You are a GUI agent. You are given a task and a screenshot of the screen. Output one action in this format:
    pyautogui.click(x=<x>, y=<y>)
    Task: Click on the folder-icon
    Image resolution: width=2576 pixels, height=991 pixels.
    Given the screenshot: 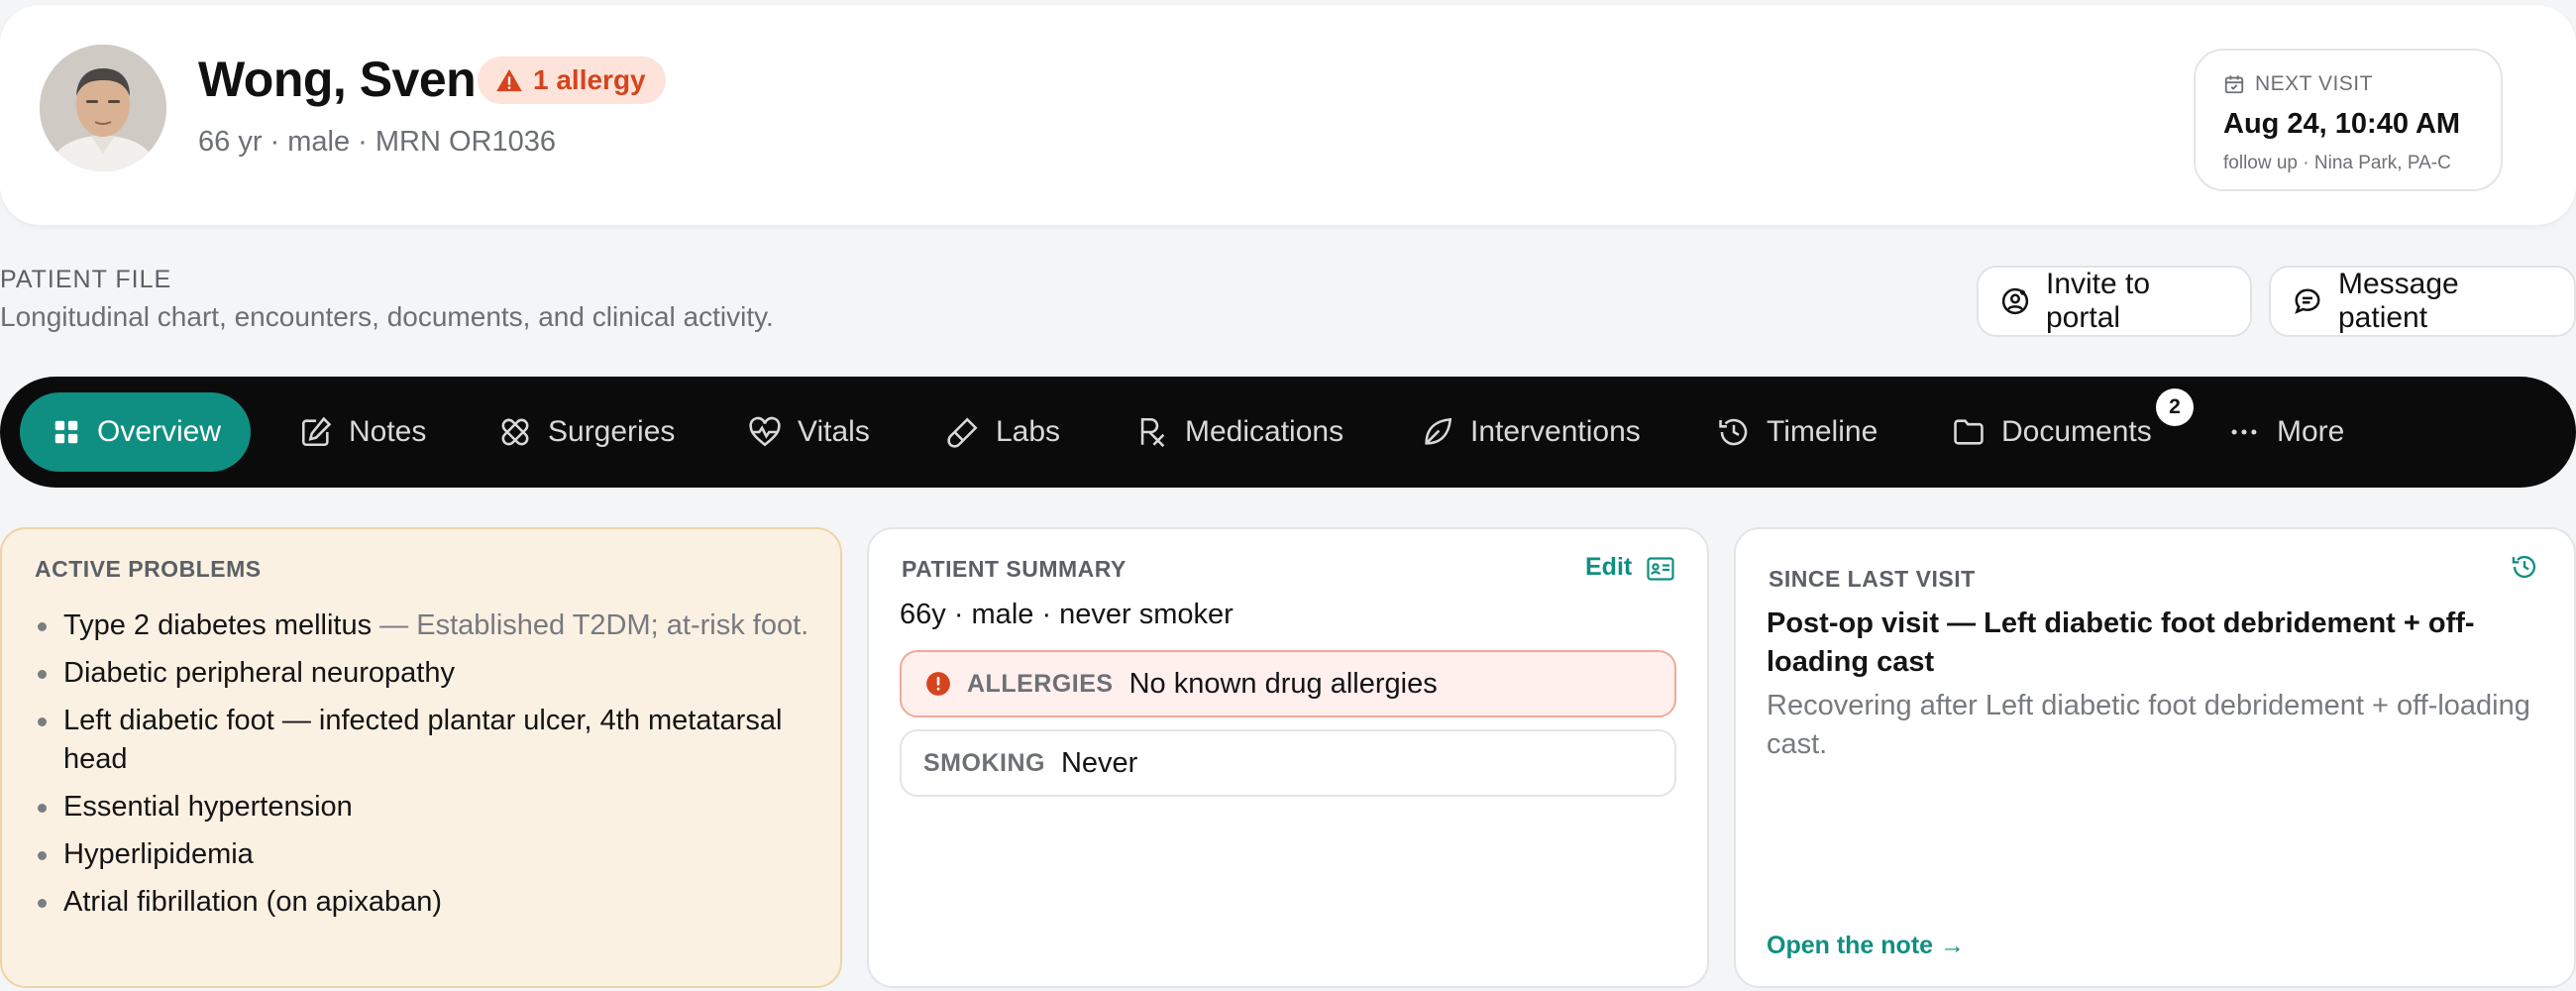 What is the action you would take?
    pyautogui.click(x=1969, y=432)
    